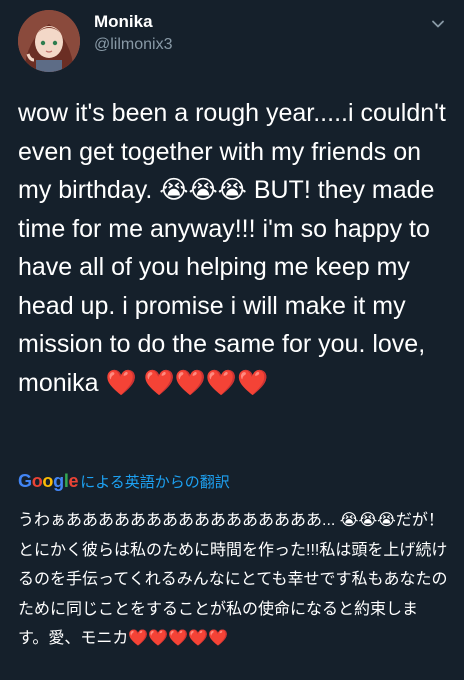  What do you see at coordinates (123, 22) in the screenshot?
I see `display-name: Monika` at bounding box center [123, 22].